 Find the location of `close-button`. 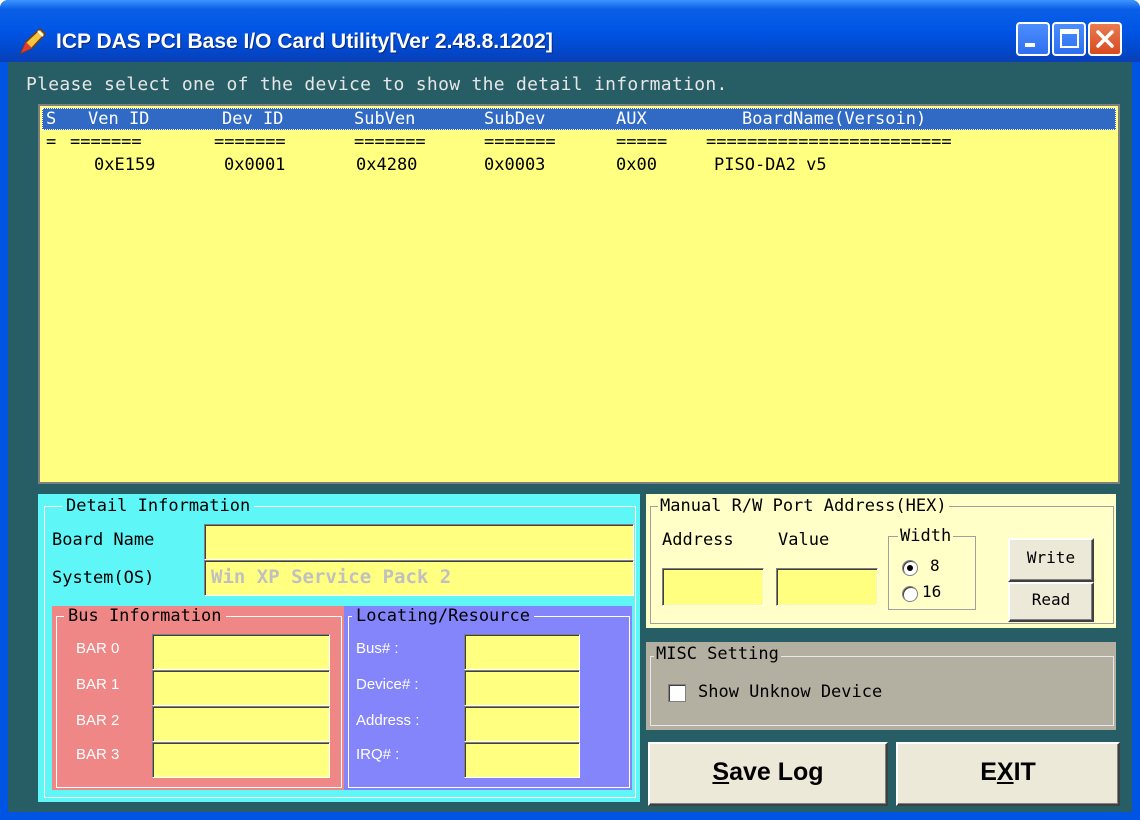

close-button is located at coordinates (1105, 39).